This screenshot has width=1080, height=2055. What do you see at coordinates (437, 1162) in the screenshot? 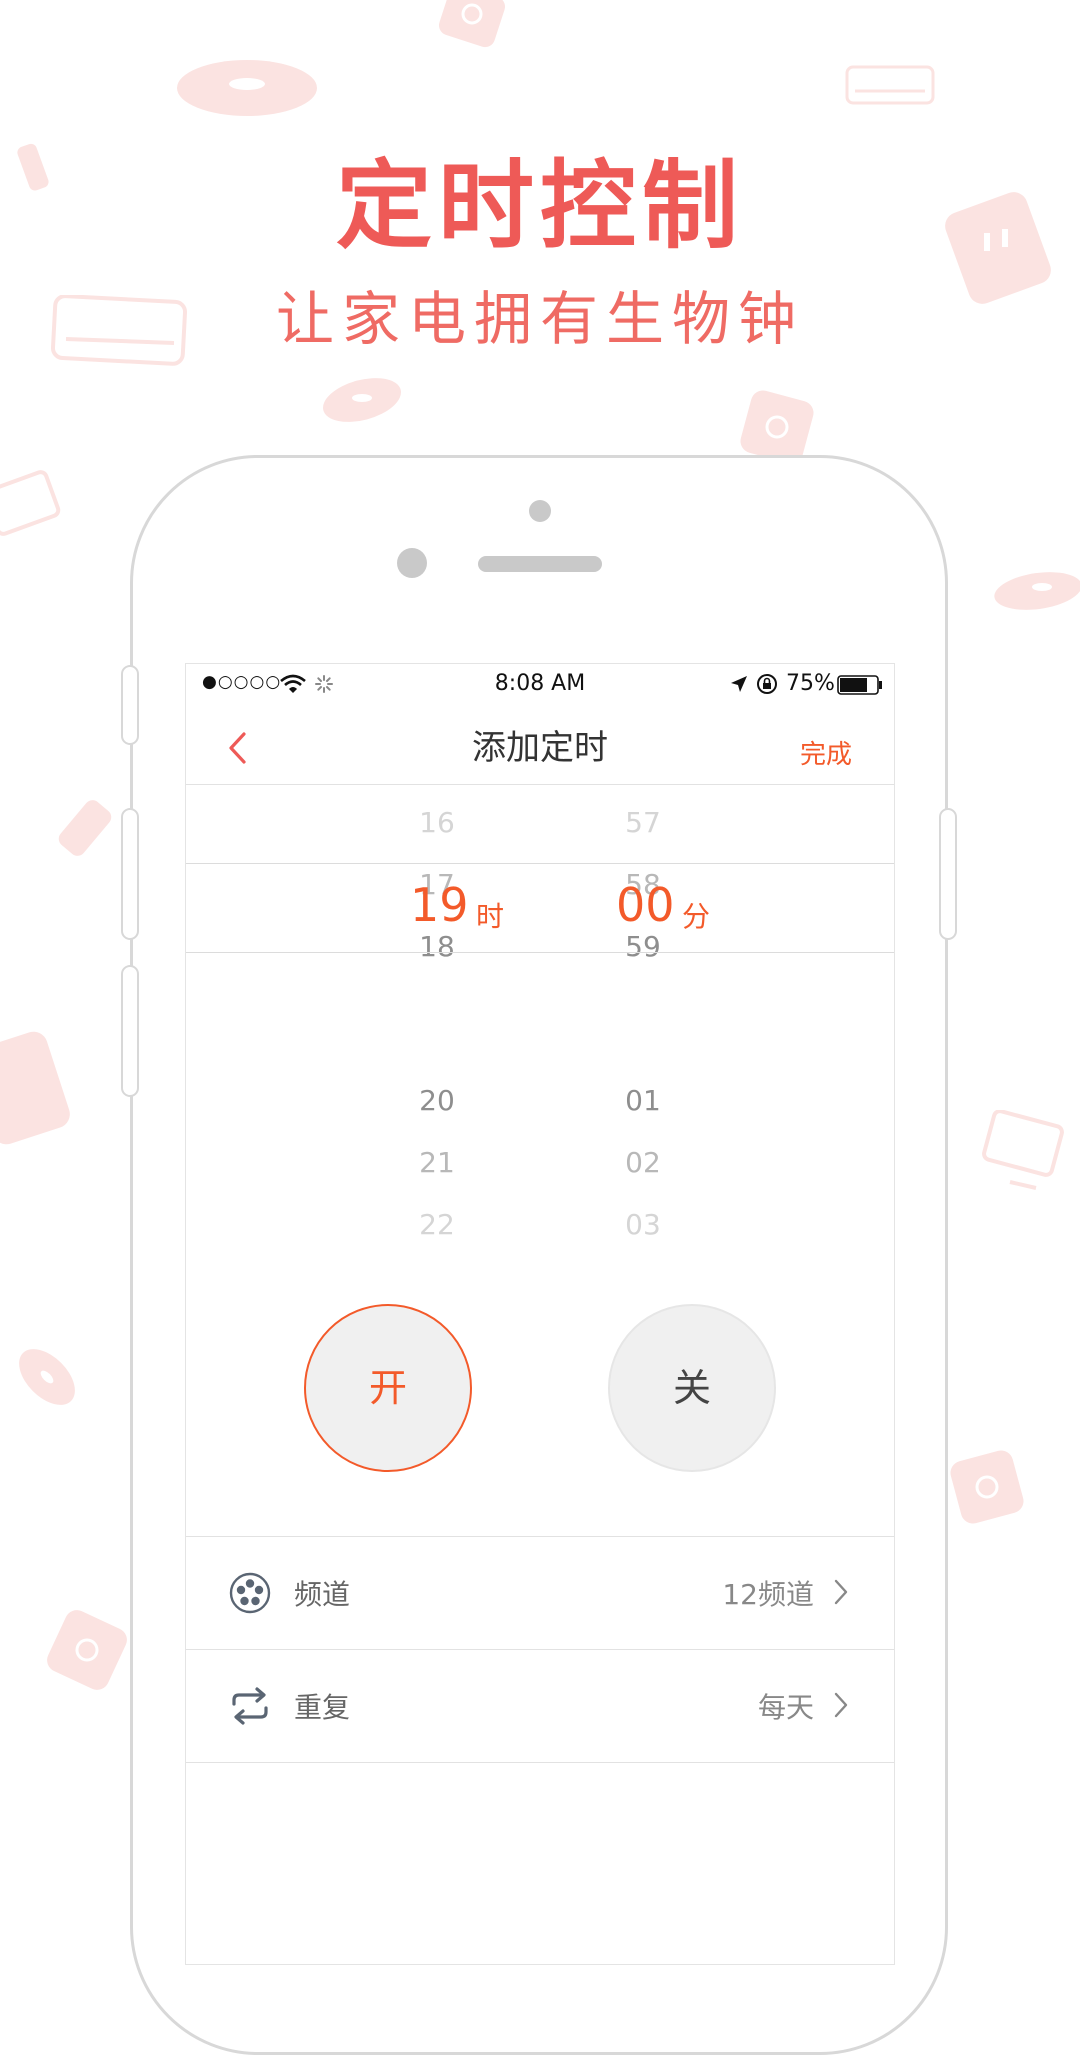
I see `hour-option: 21` at bounding box center [437, 1162].